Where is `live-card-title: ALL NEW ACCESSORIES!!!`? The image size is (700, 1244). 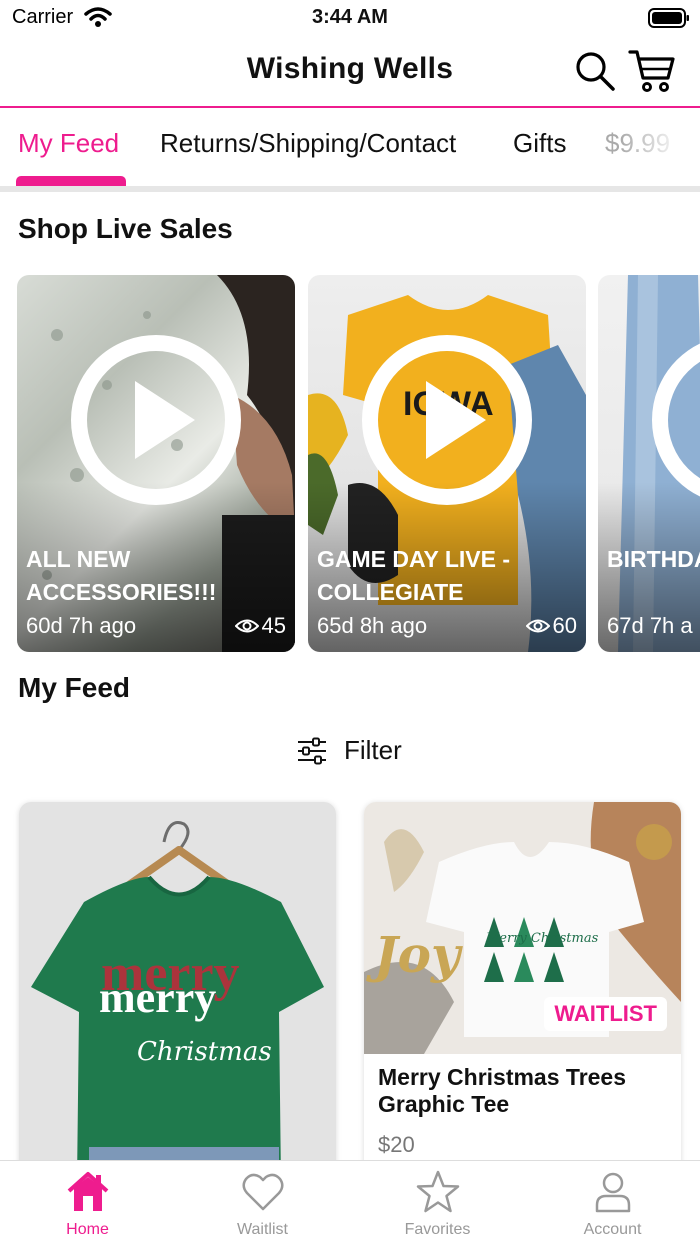 live-card-title: ALL NEW ACCESSORIES!!! is located at coordinates (121, 575).